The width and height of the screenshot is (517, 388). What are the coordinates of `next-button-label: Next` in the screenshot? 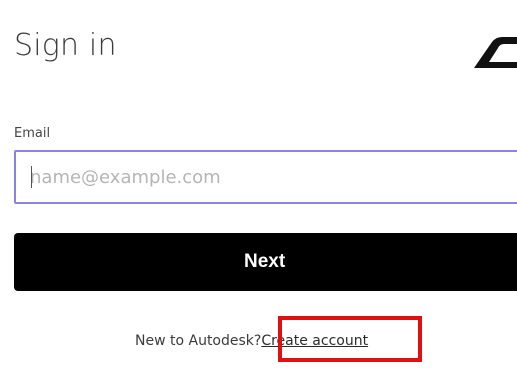 It's located at (265, 261).